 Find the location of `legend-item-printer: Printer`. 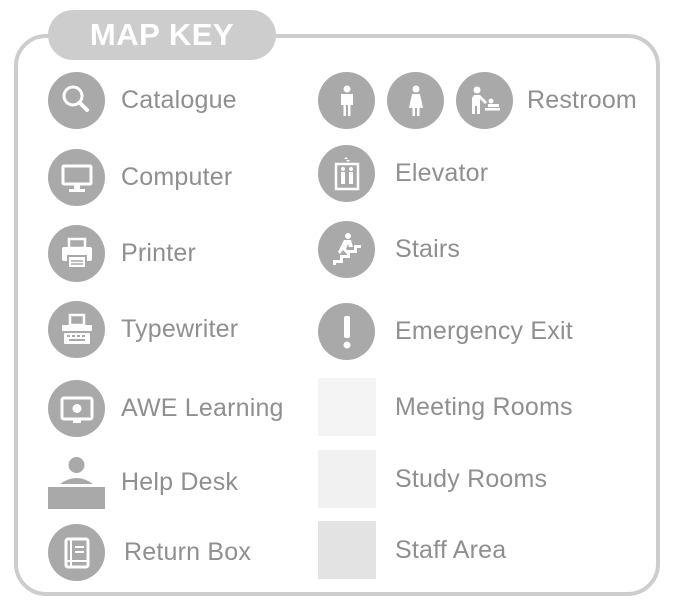

legend-item-printer: Printer is located at coordinates (122, 253).